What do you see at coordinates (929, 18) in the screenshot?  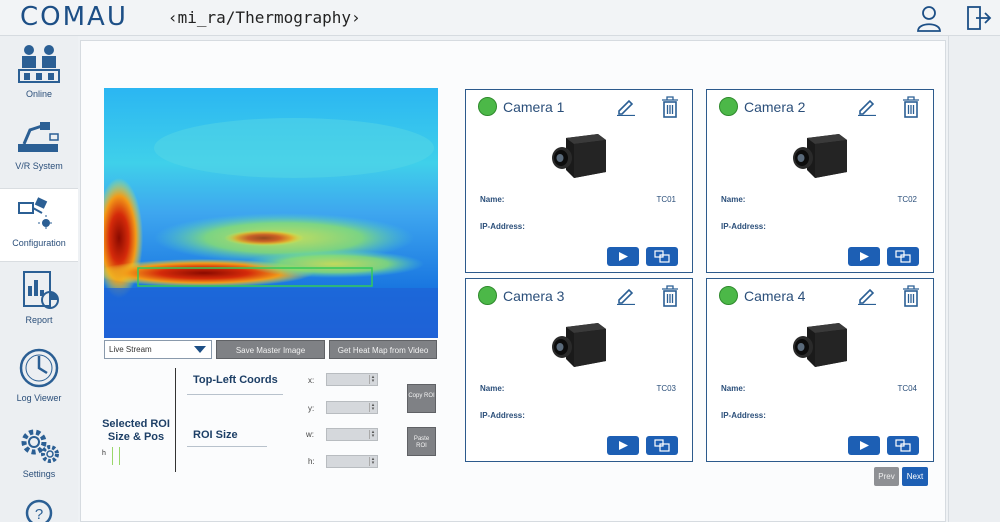 I see `user-icon` at bounding box center [929, 18].